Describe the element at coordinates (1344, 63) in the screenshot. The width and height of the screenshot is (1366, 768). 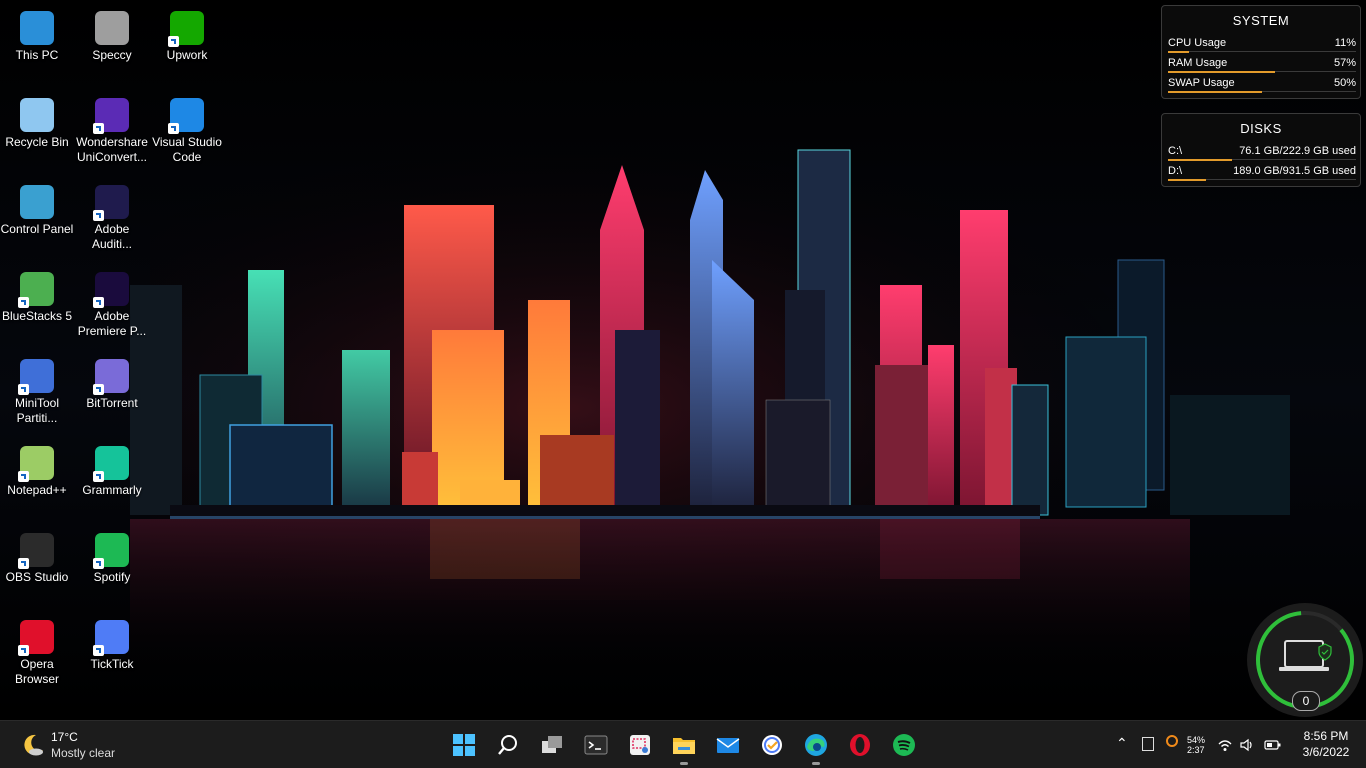
I see `row-value: 57%` at that location.